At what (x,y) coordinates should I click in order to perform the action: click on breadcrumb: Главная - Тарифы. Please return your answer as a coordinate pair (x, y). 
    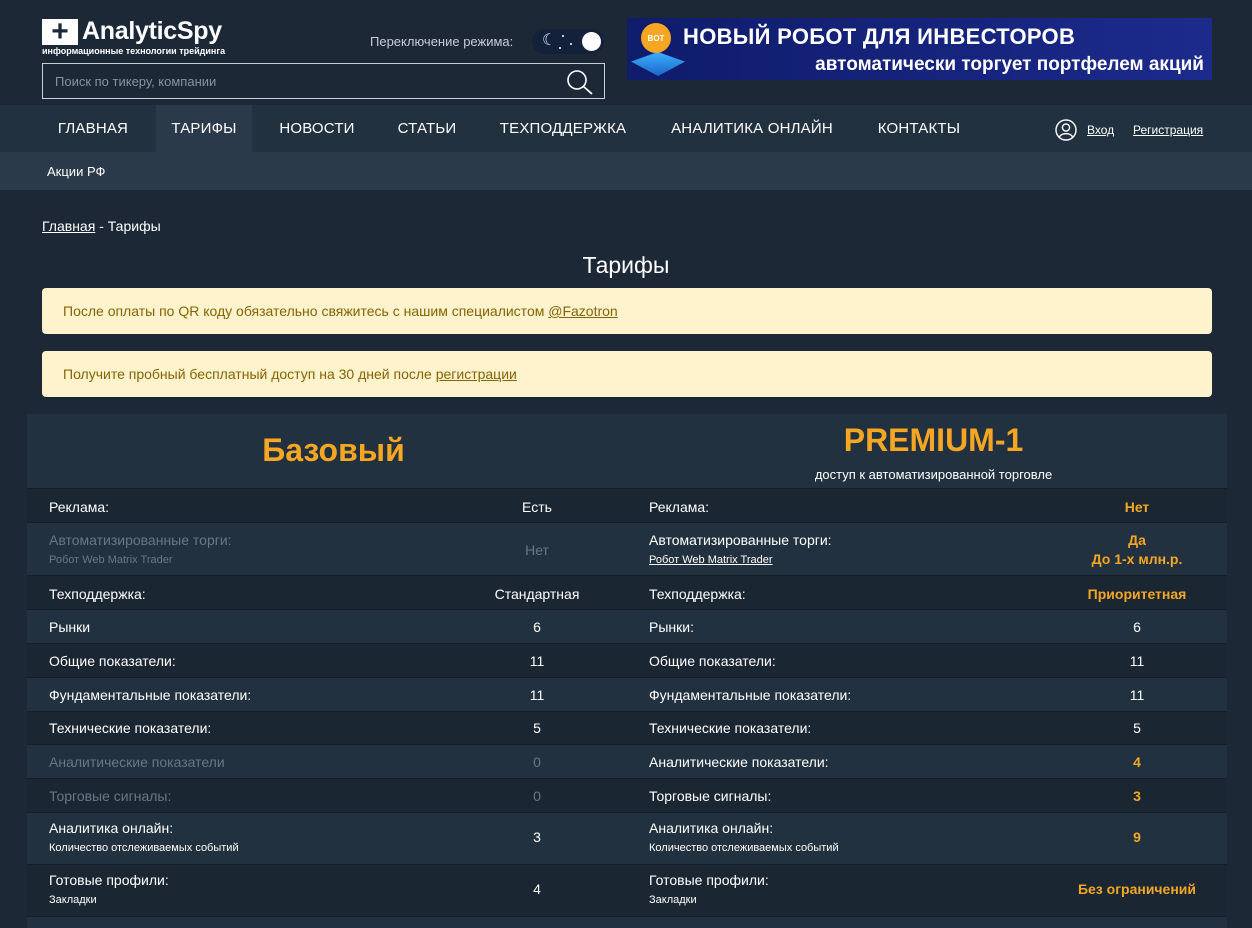
    Looking at the image, I should click on (101, 226).